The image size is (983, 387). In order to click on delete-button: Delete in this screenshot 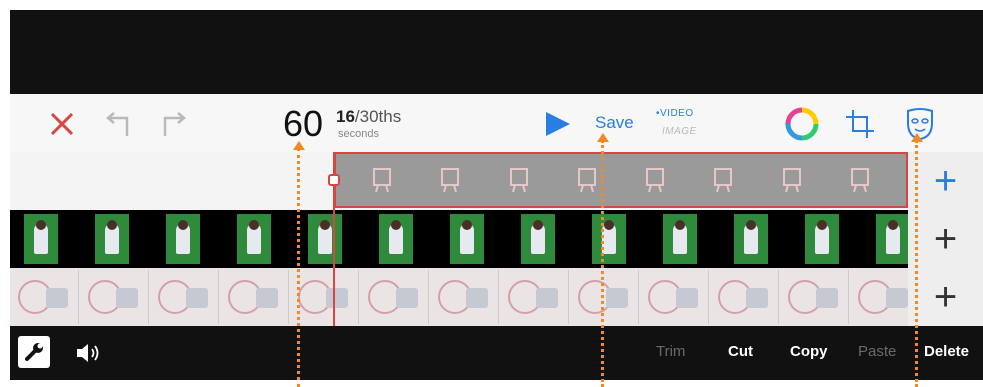, I will do `click(946, 351)`.